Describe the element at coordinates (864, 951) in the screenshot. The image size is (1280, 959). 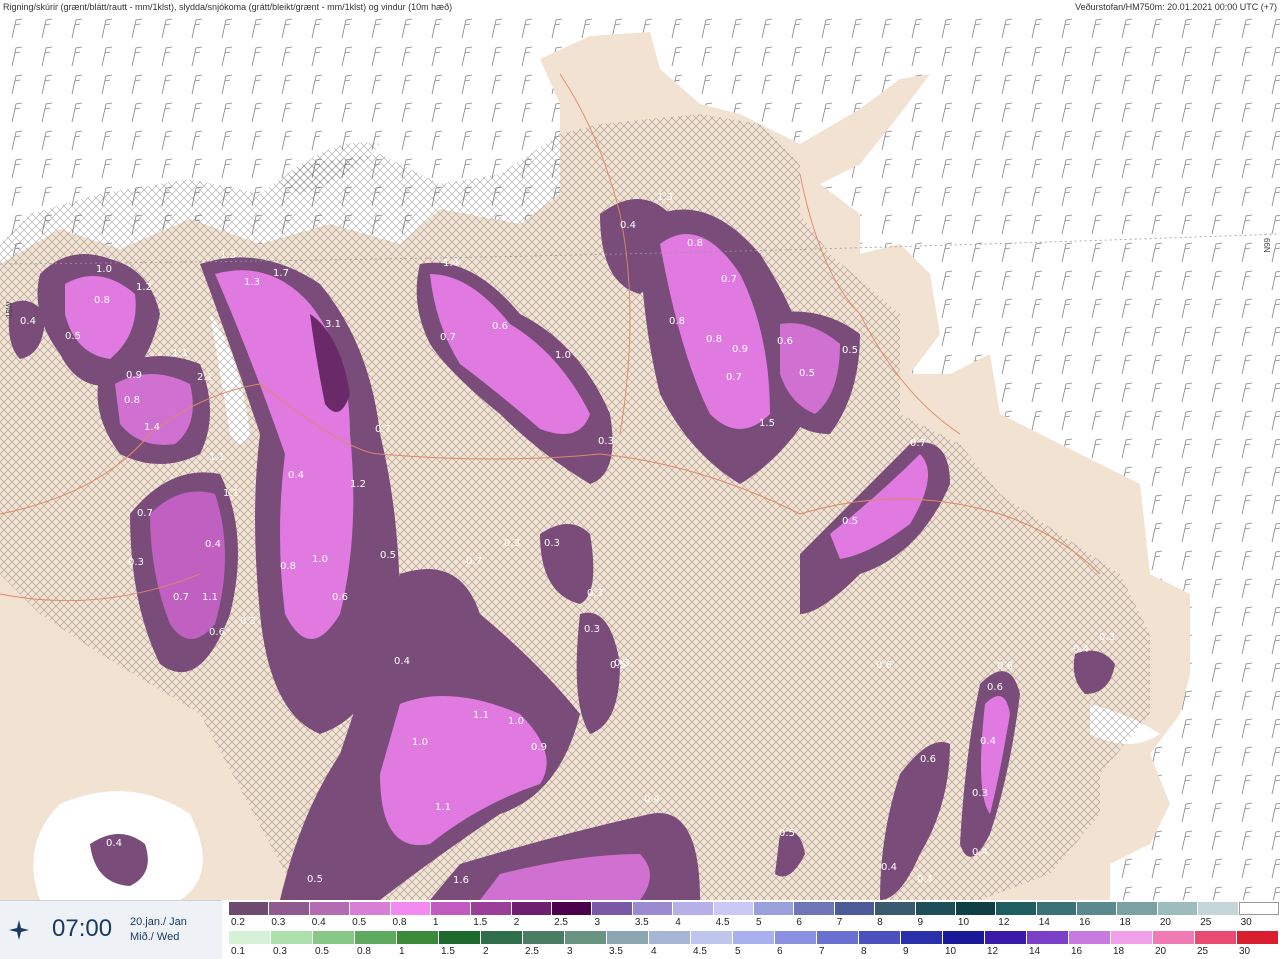
I see `legend-label: 8` at that location.